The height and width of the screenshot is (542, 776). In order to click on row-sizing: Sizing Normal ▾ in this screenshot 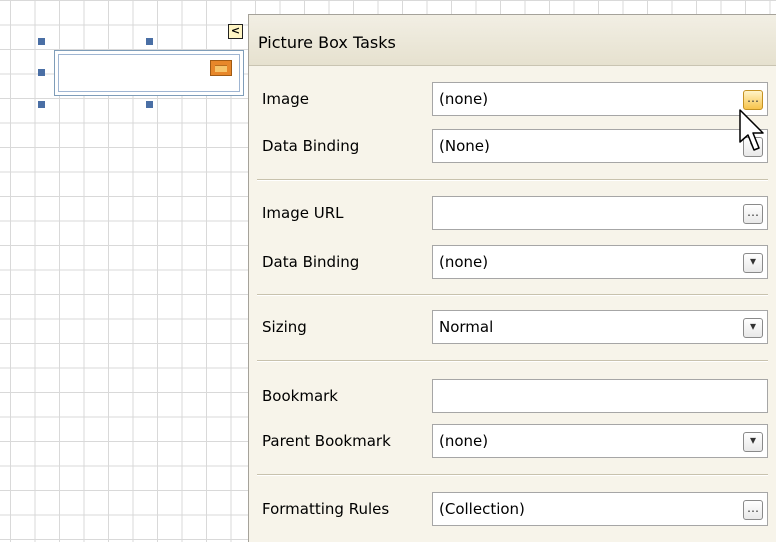, I will do `click(512, 328)`.